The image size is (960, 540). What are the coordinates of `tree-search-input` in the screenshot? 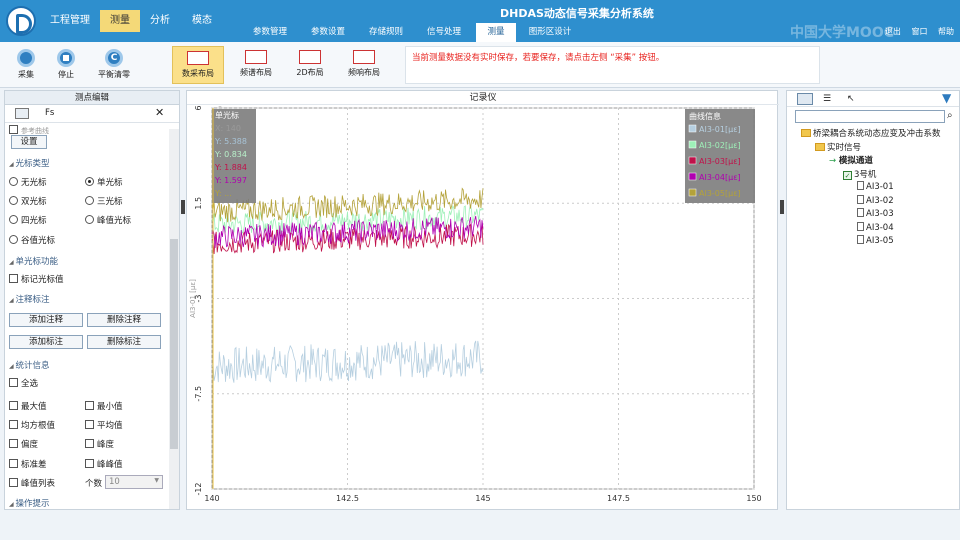 It's located at (870, 116).